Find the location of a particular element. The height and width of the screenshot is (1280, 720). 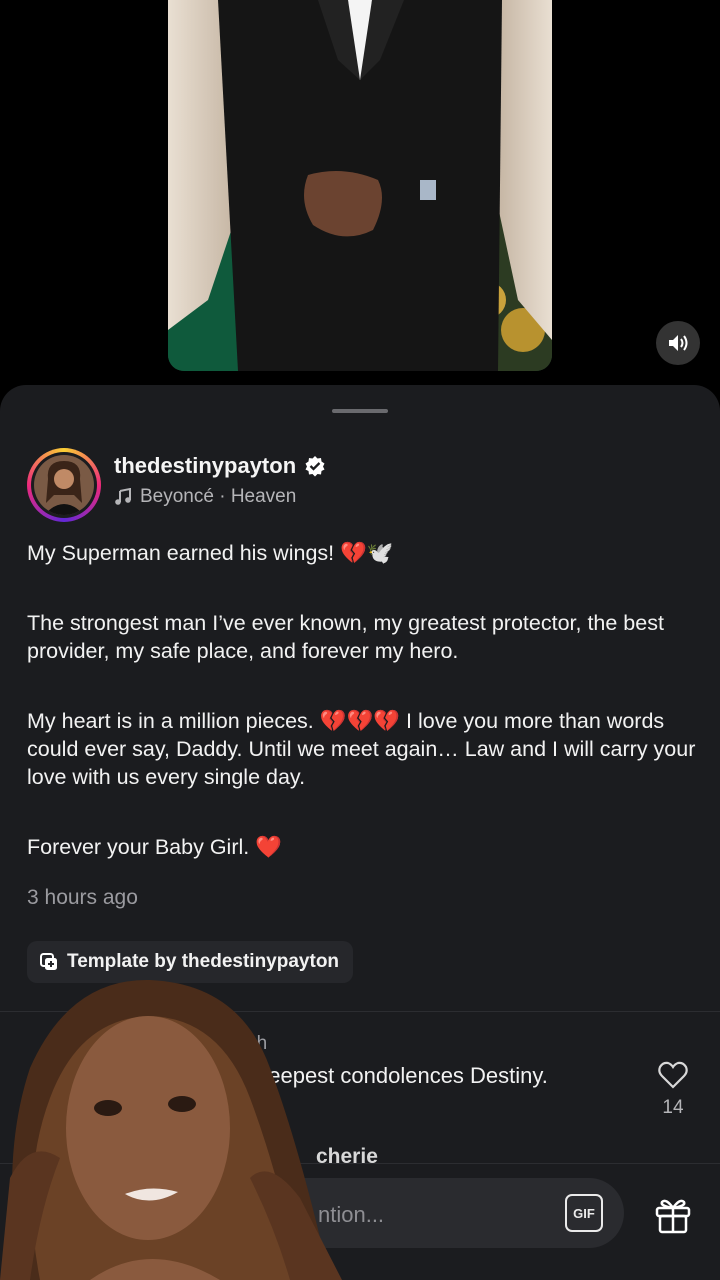

music-title: Beyoncé · Heaven is located at coordinates (218, 496).